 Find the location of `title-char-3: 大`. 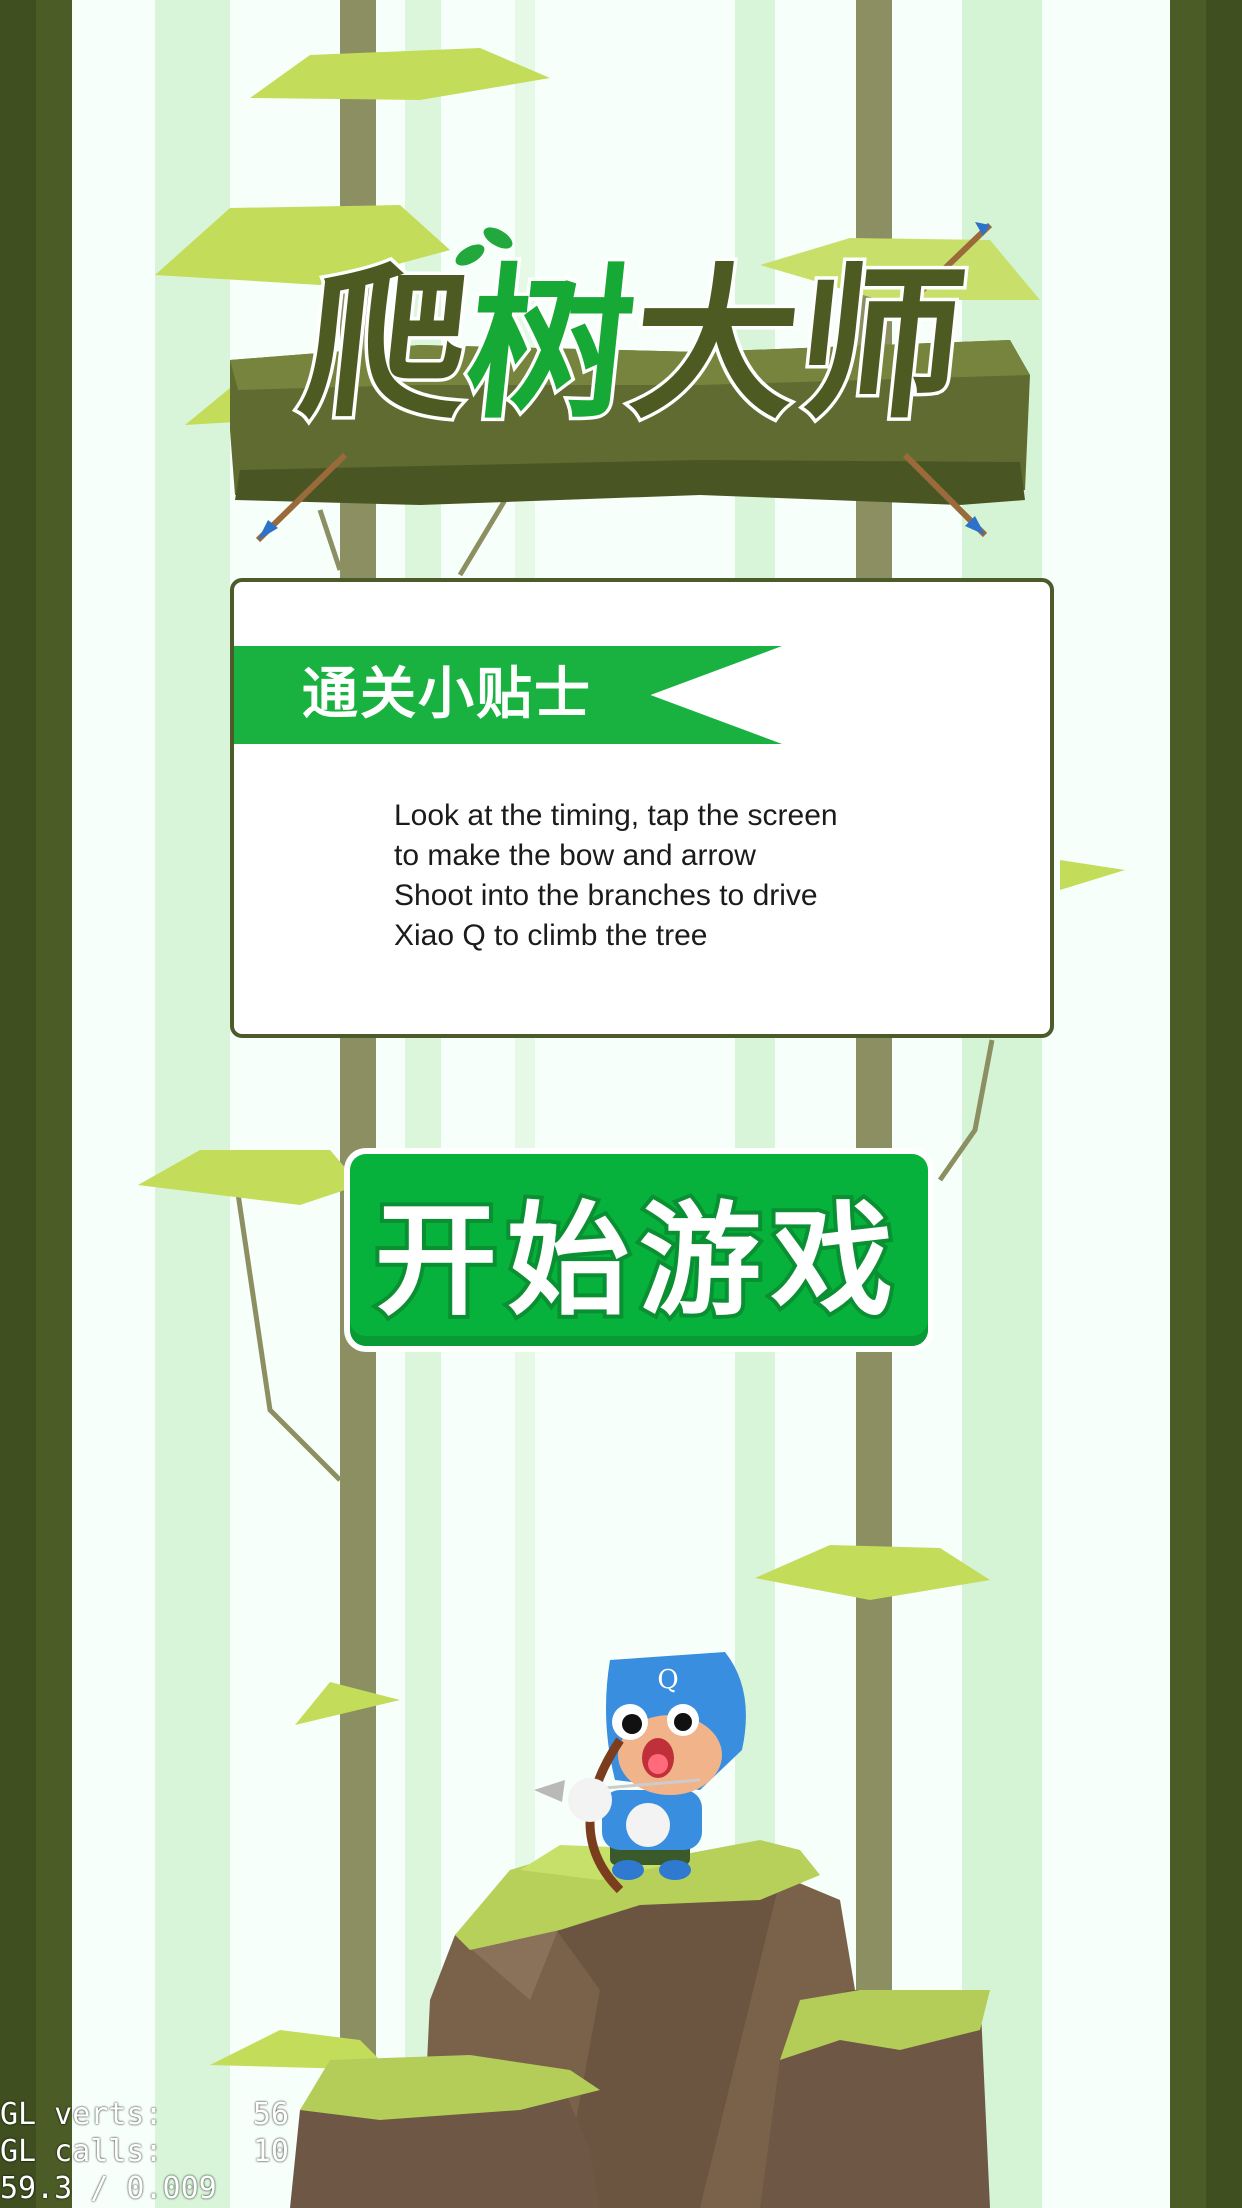

title-char-3: 大 is located at coordinates (712, 345).